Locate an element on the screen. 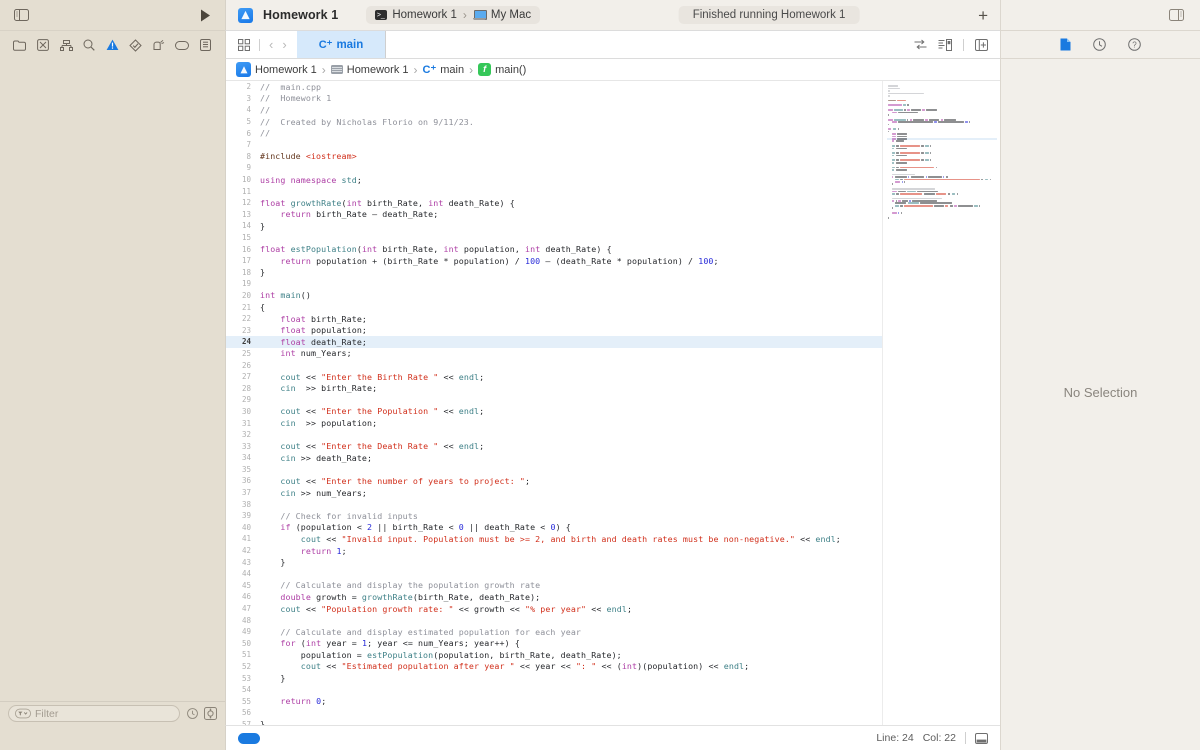 This screenshot has height=750, width=1200. code-line: 7 is located at coordinates (554, 145).